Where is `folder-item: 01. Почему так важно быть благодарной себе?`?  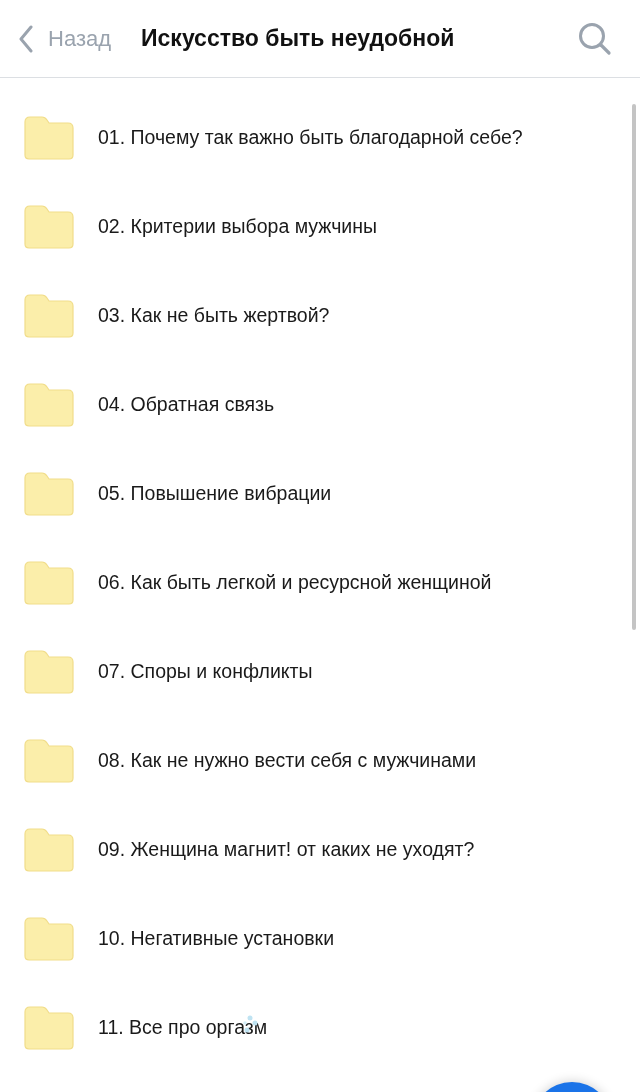
folder-item: 01. Почему так важно быть благодарной себе? is located at coordinates (320, 137).